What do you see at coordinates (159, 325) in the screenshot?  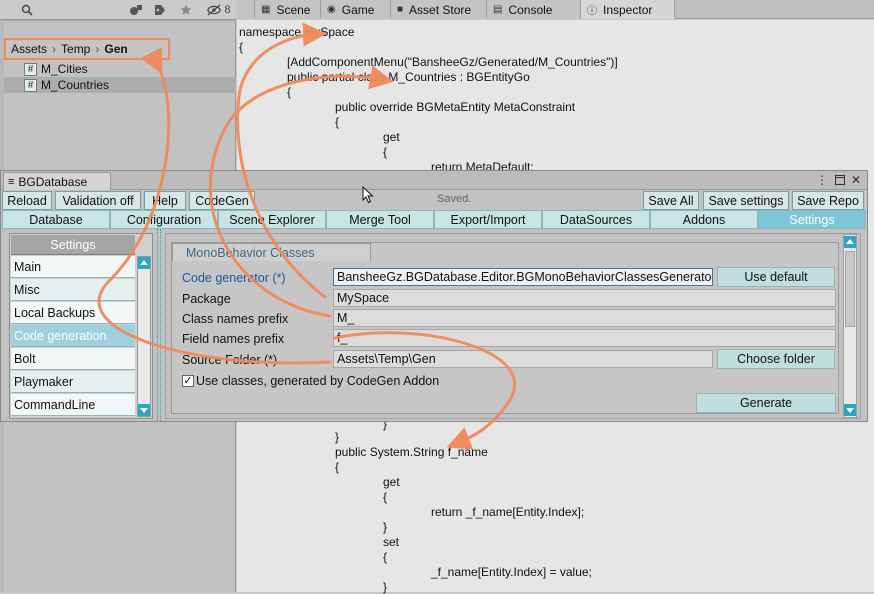 I see `panel-splitter` at bounding box center [159, 325].